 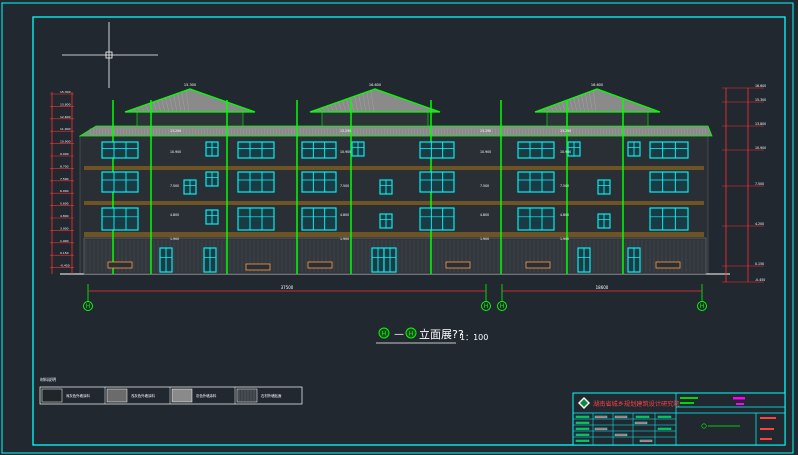 I want to click on left-elevation-label: 3.900, so click(x=64, y=228).